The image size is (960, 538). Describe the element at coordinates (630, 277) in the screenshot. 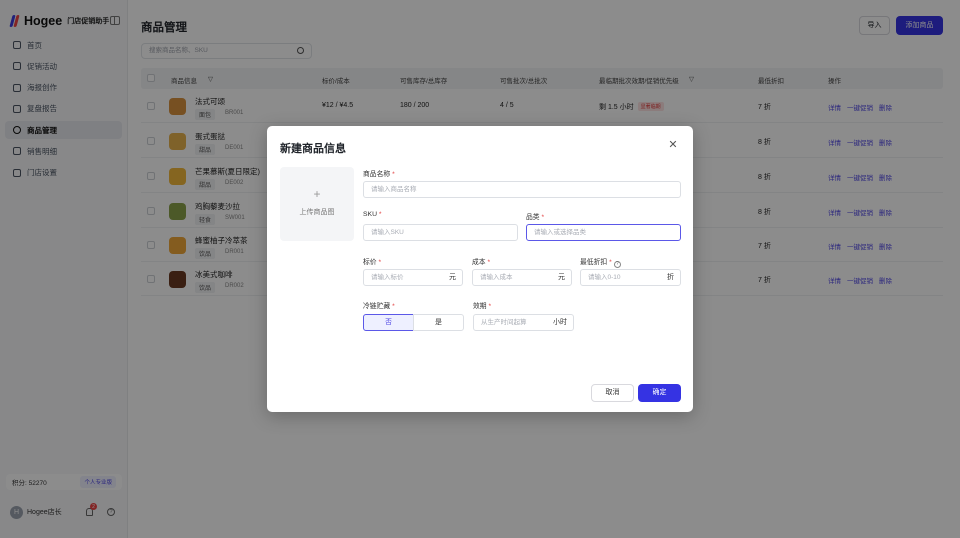

I see `min-discount-input: 请输入0-10 折` at that location.